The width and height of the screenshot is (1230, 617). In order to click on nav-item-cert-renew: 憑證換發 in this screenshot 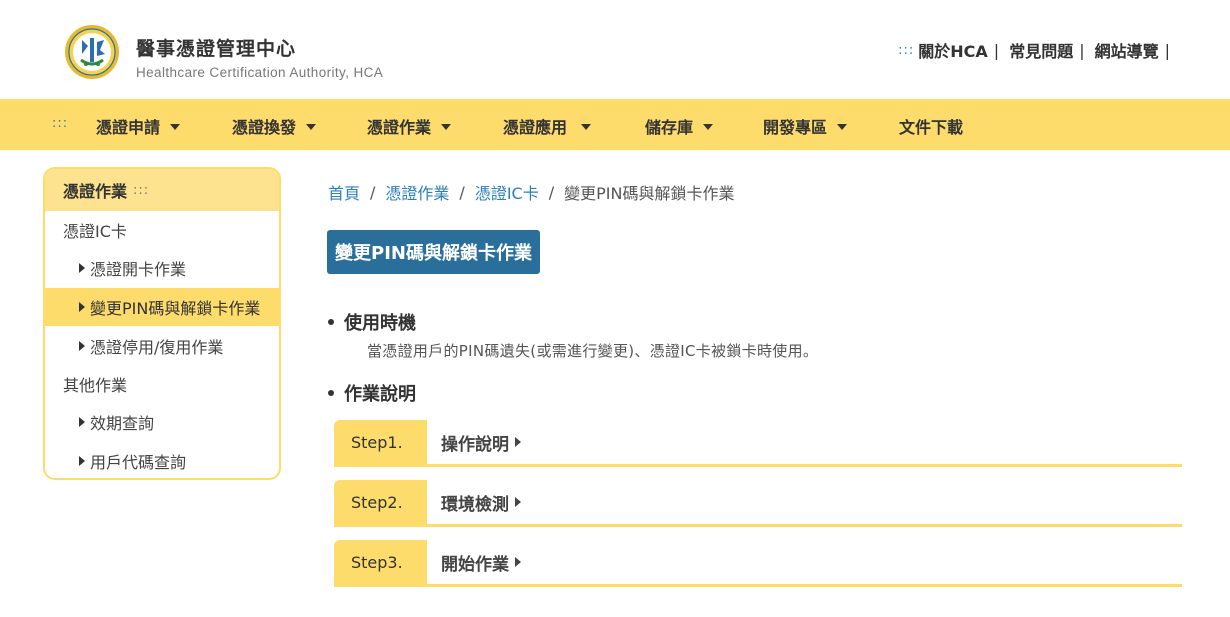, I will do `click(274, 126)`.